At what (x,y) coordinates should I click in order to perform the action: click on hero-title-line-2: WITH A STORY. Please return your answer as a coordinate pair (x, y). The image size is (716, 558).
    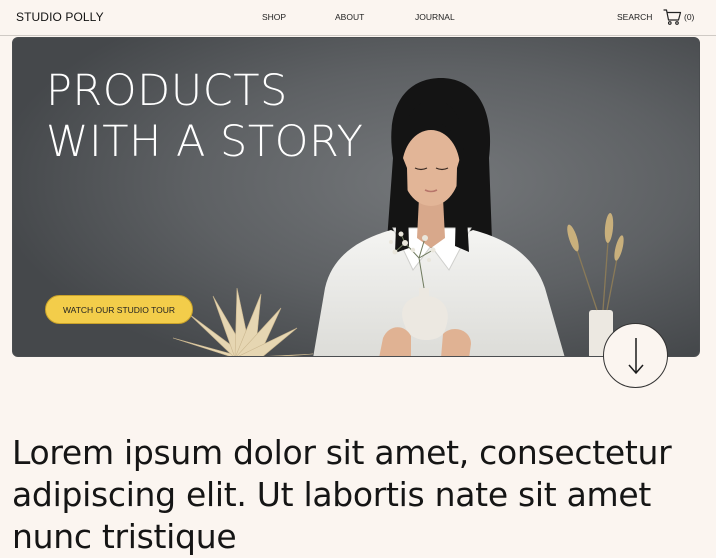
    Looking at the image, I should click on (205, 142).